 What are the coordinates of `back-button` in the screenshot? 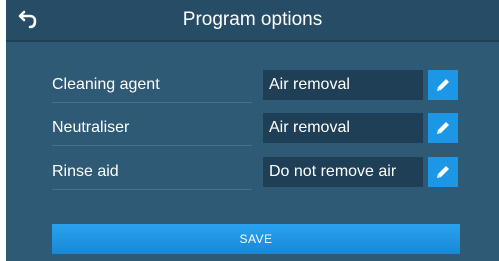 It's located at (26, 20).